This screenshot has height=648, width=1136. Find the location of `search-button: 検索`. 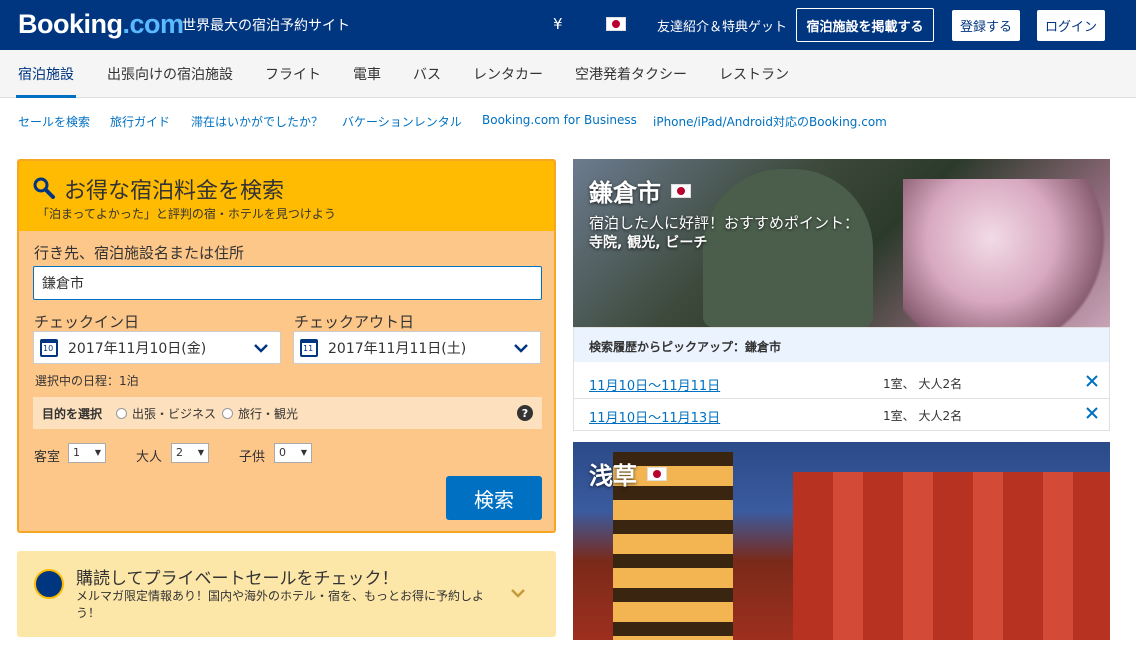

search-button: 検索 is located at coordinates (494, 498).